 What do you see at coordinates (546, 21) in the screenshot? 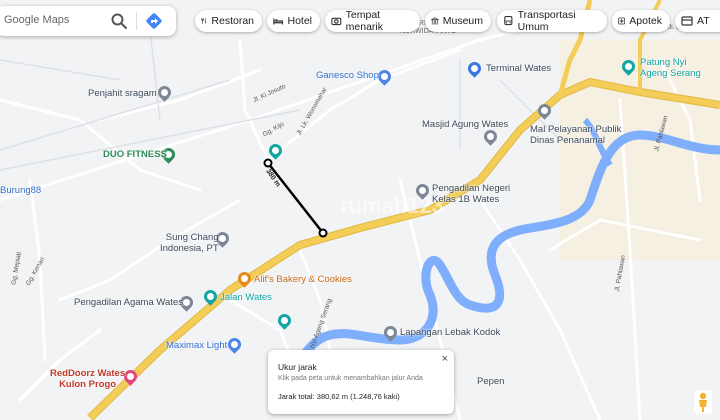
I see `chip-transportasi-umum-label: Transportasi Umum` at bounding box center [546, 21].